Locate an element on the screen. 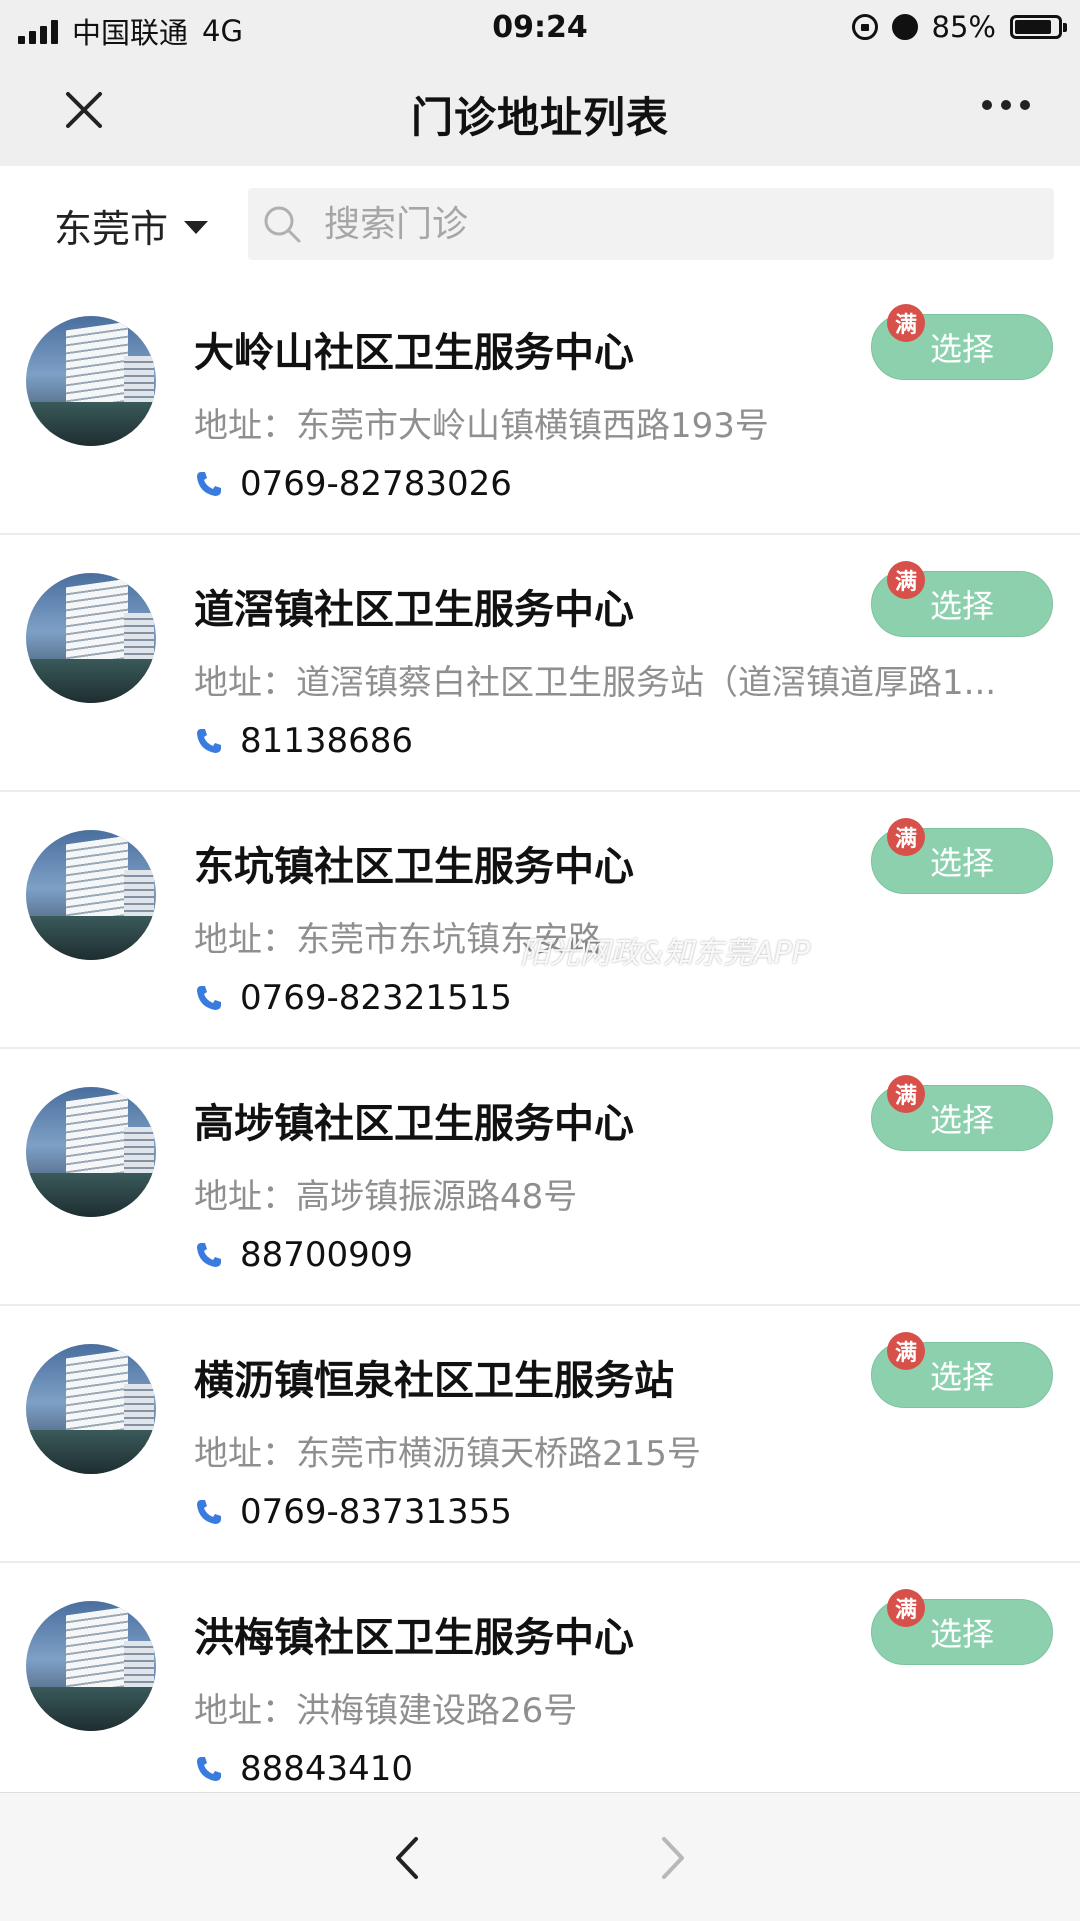 Image resolution: width=1080 pixels, height=1921 pixels. search-box is located at coordinates (651, 224).